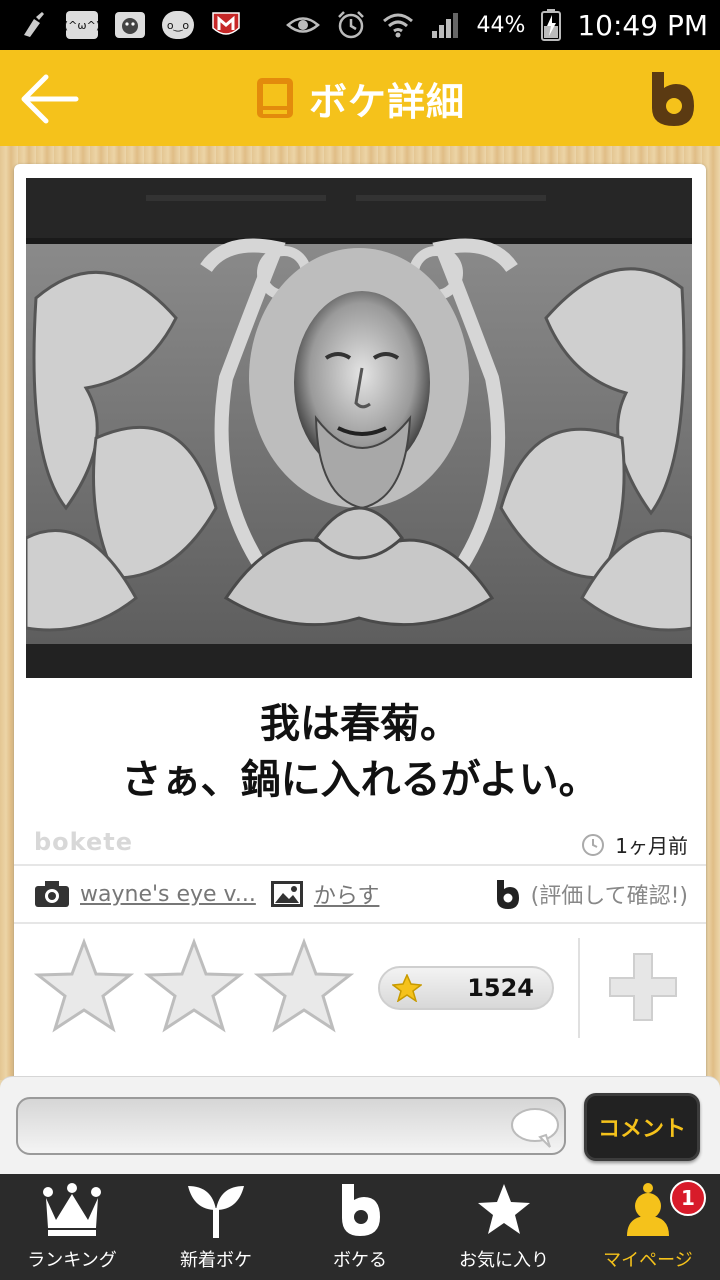 The width and height of the screenshot is (720, 1280). I want to click on nav-ranking: ランキング, so click(72, 1227).